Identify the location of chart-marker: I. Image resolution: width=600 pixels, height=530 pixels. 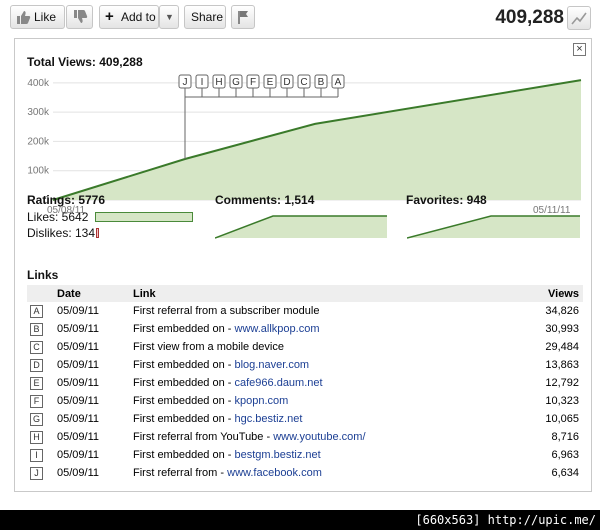
(202, 85).